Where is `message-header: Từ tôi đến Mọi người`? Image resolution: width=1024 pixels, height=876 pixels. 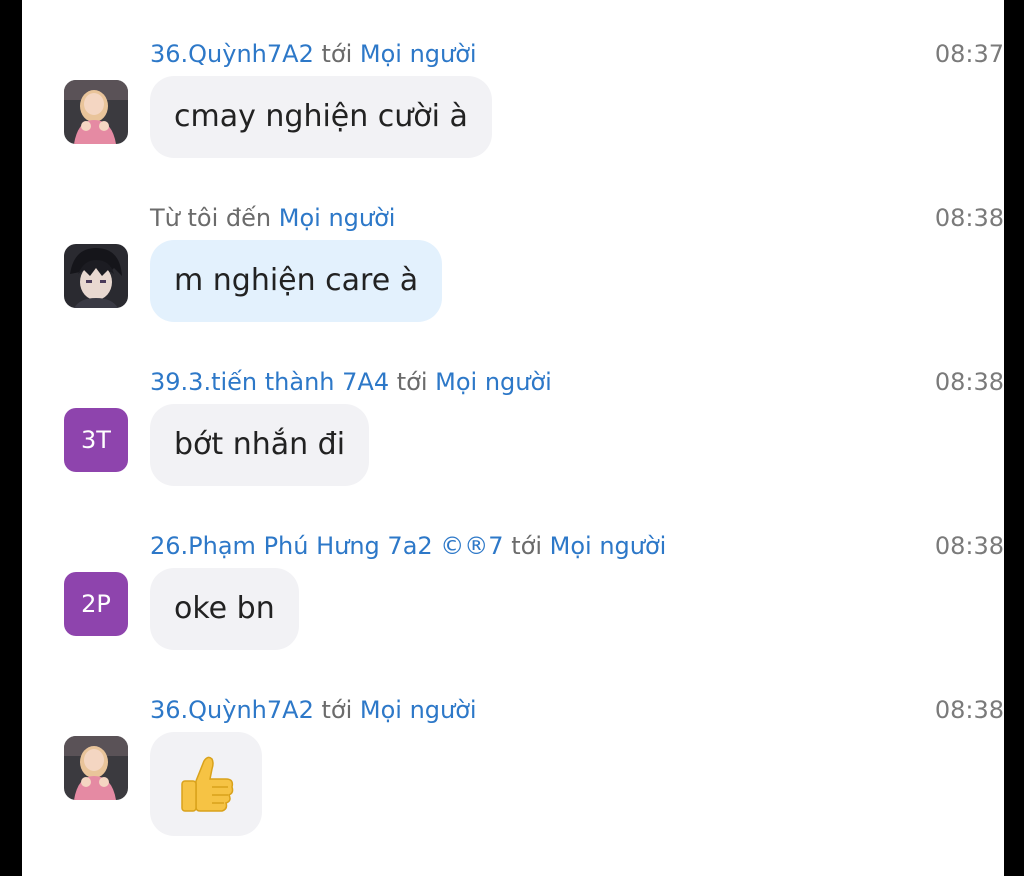
message-header: Từ tôi đến Mọi người is located at coordinates (272, 218).